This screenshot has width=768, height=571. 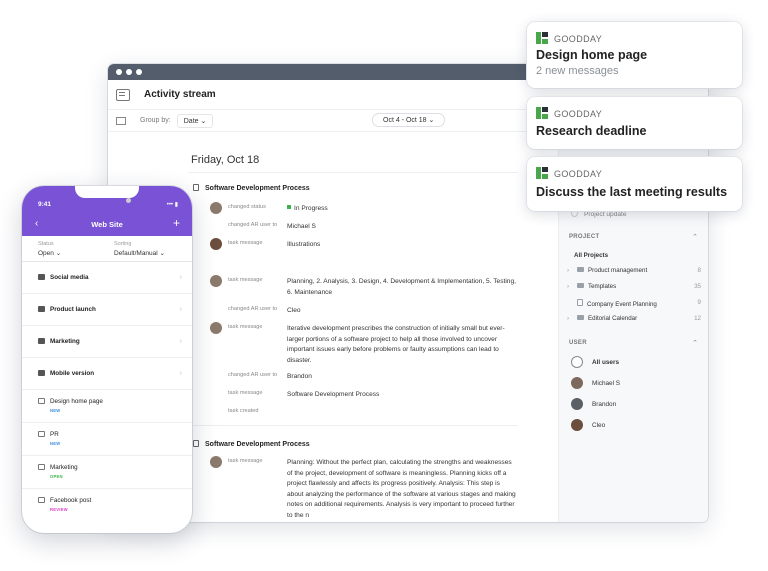 What do you see at coordinates (577, 71) in the screenshot?
I see `notification-subtitle: 2 new messages` at bounding box center [577, 71].